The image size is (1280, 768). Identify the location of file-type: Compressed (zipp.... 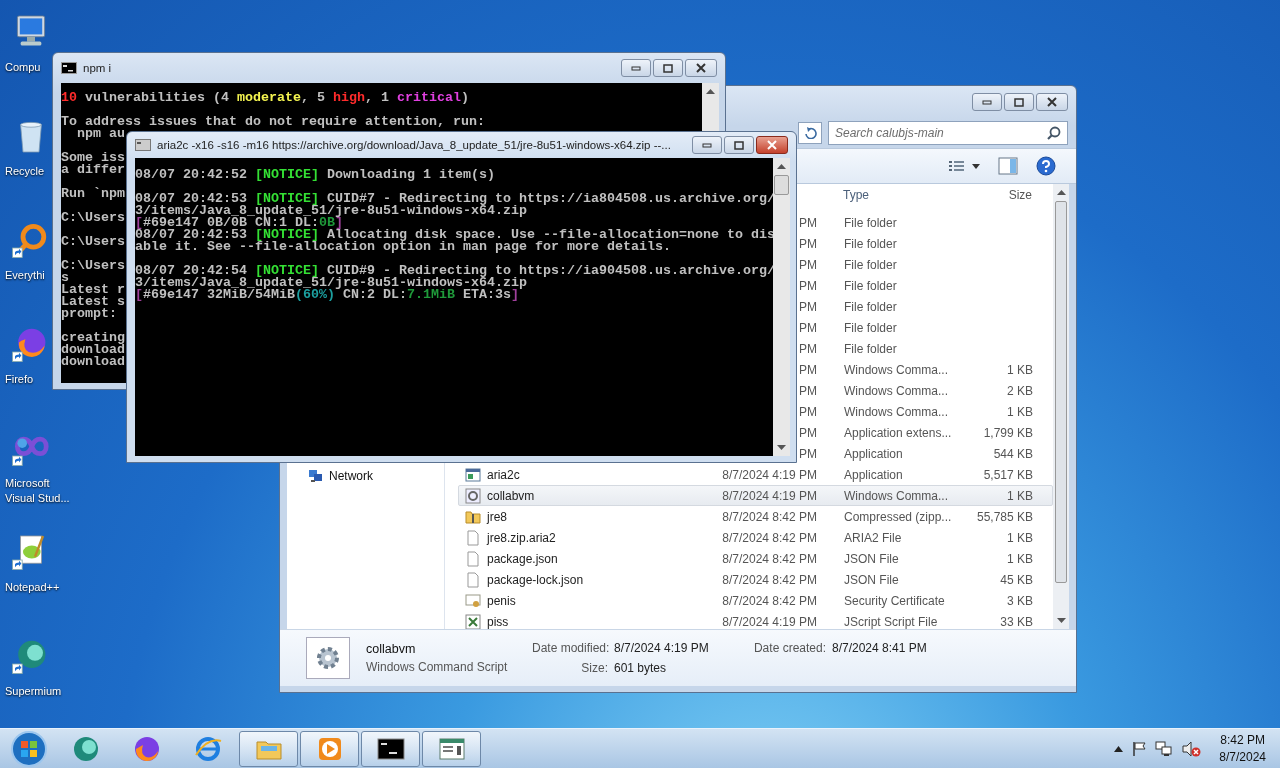
(898, 516).